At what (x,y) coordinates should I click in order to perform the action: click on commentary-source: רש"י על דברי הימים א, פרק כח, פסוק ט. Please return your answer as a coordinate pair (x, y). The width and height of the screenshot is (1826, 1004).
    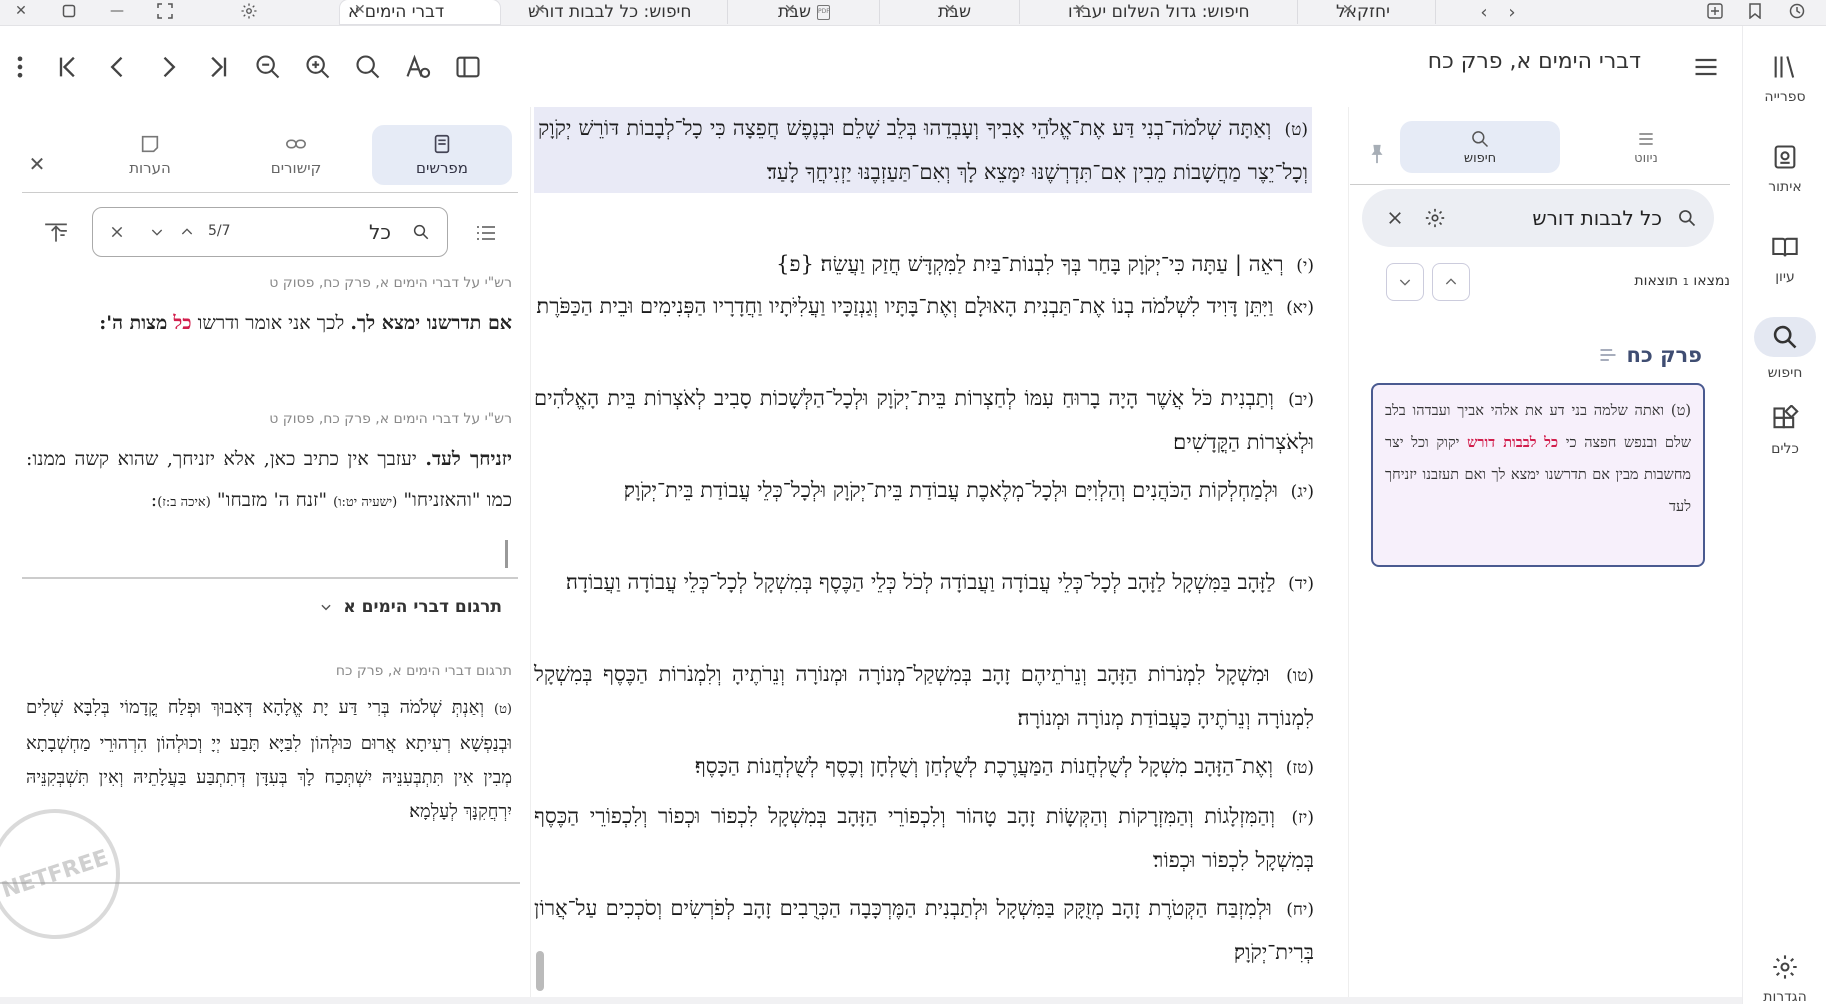
    Looking at the image, I should click on (390, 419).